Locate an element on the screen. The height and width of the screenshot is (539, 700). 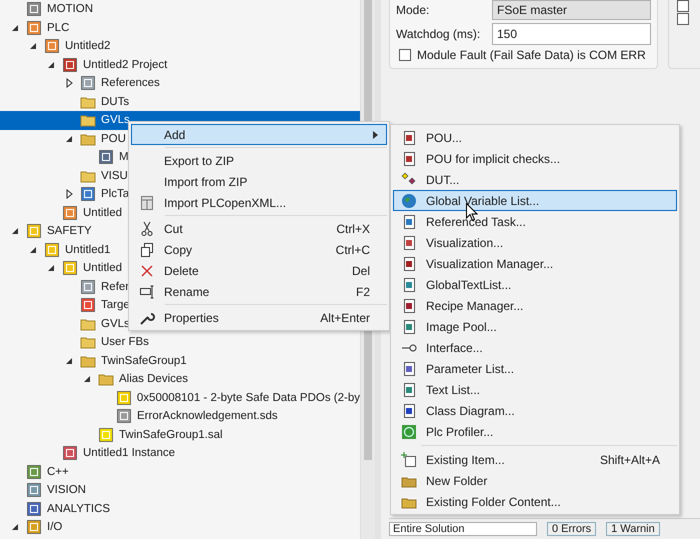
watchdog-label: Watchdog (ms): is located at coordinates (439, 34).